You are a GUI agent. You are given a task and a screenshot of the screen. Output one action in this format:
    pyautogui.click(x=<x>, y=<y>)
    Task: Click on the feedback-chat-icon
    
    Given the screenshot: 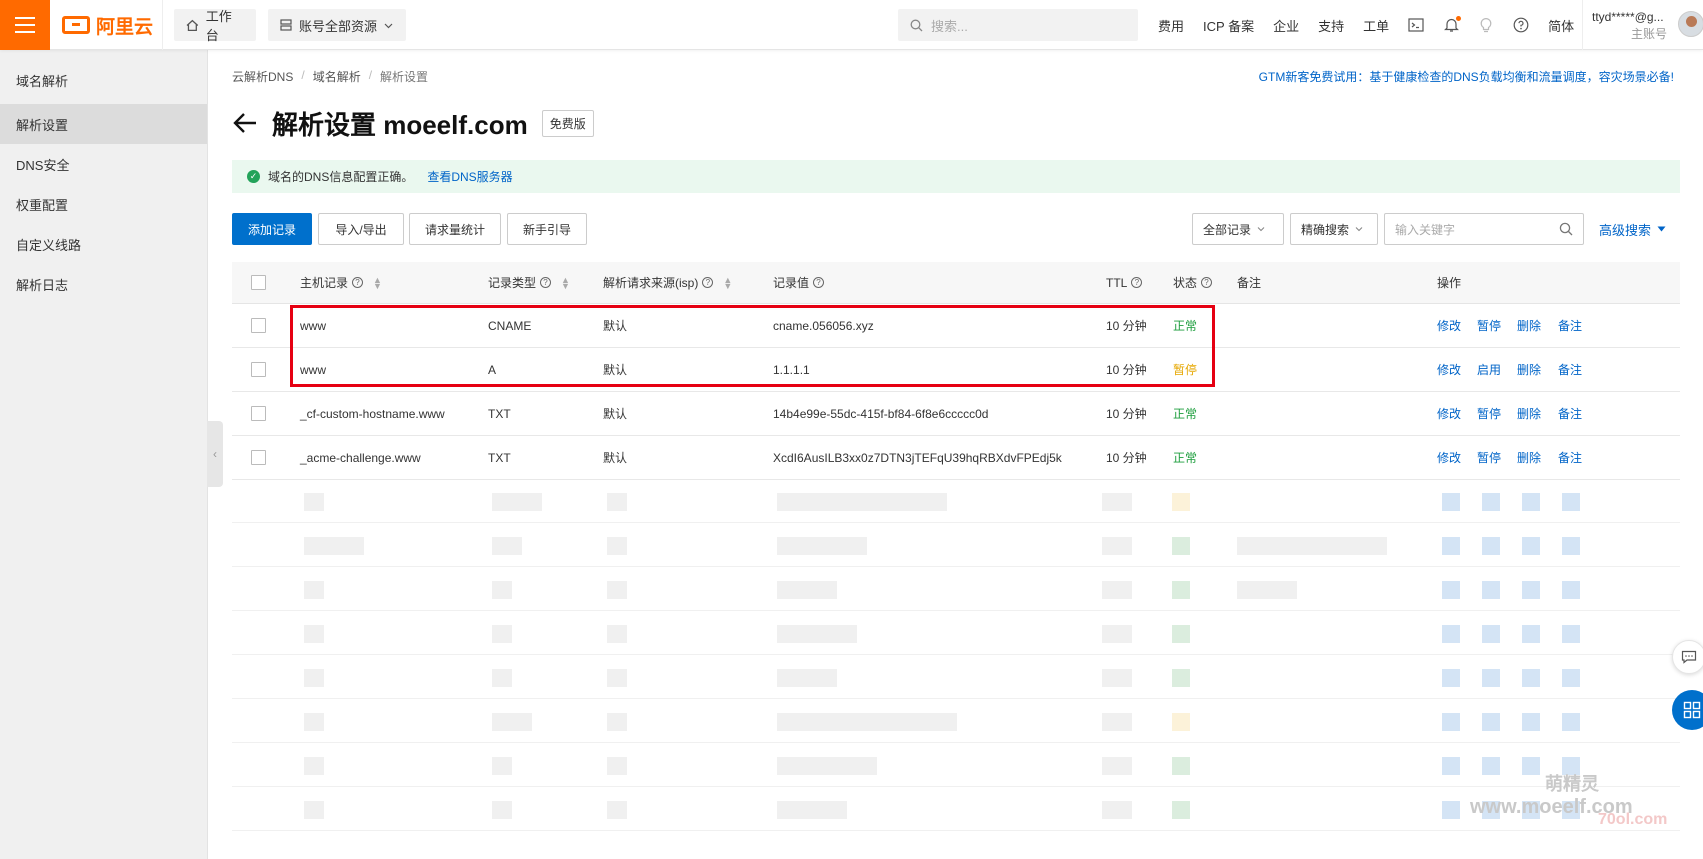 What is the action you would take?
    pyautogui.click(x=1687, y=657)
    